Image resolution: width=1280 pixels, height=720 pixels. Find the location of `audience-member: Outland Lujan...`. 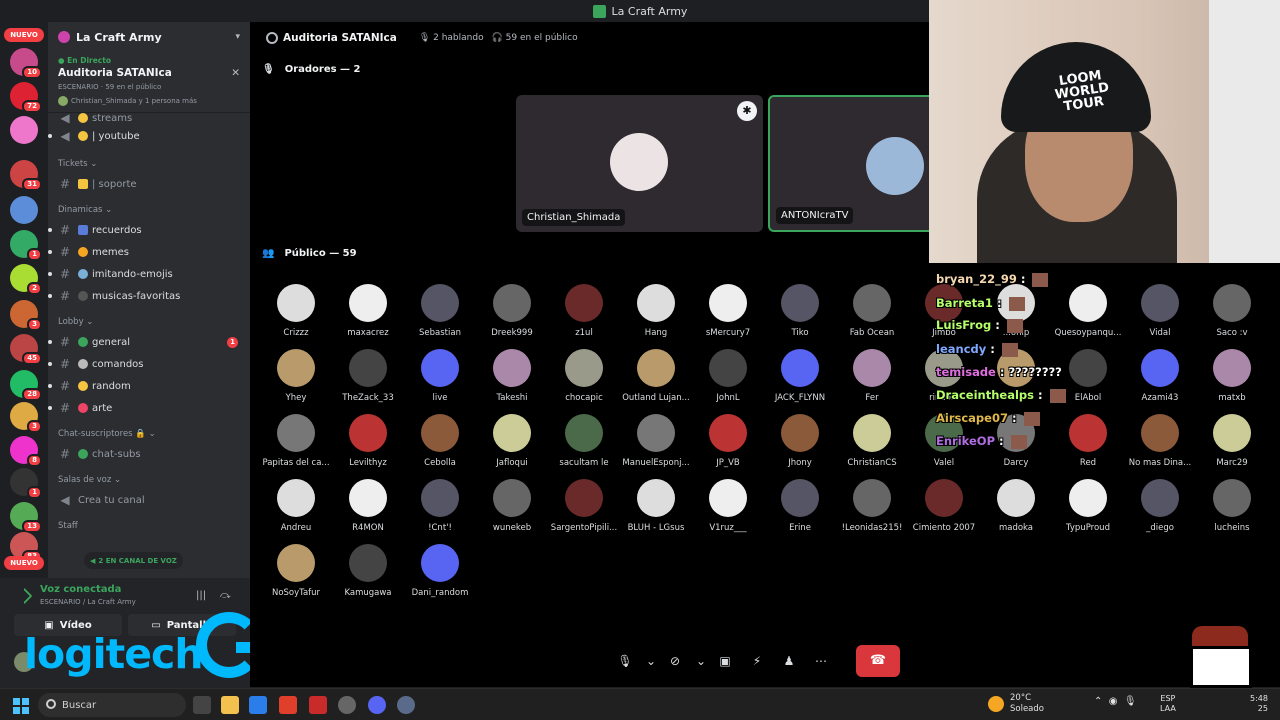

audience-member: Outland Lujan... is located at coordinates (656, 376).